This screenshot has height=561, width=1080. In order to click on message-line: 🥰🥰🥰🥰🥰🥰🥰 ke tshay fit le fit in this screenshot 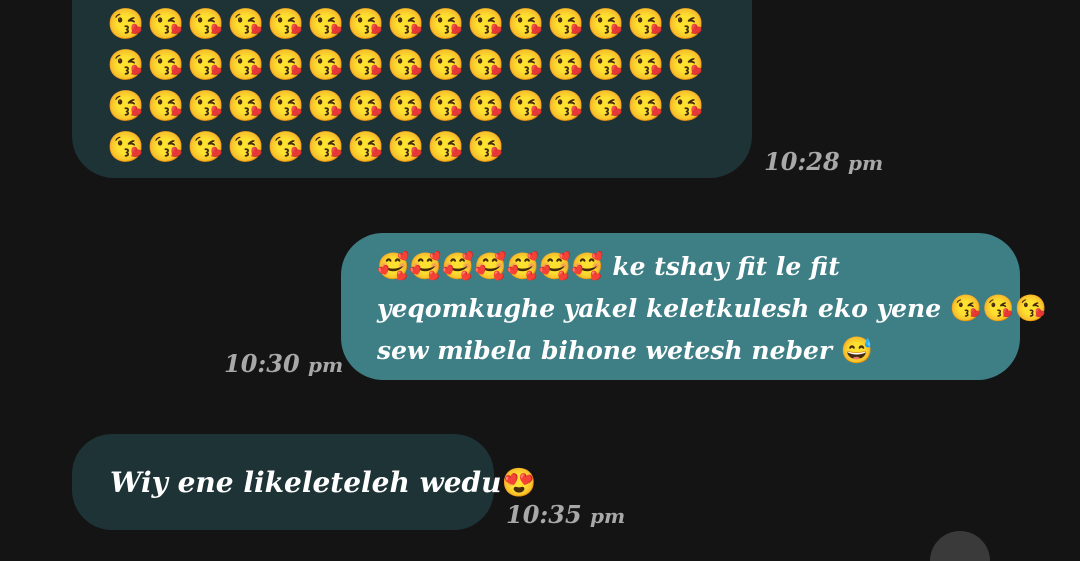, I will do `click(684, 267)`.